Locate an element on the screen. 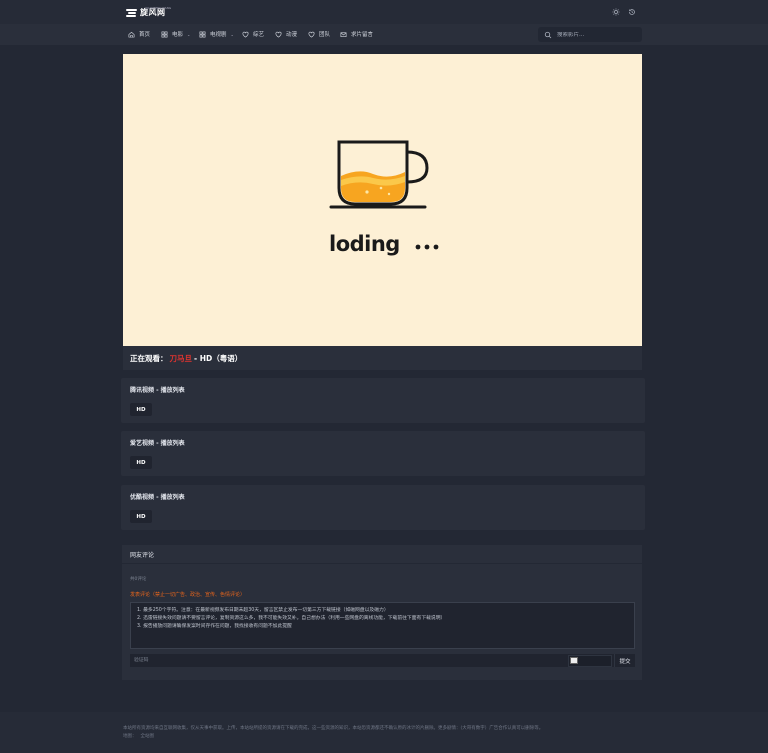 This screenshot has height=753, width=768. loading-text: loding is located at coordinates (364, 244).